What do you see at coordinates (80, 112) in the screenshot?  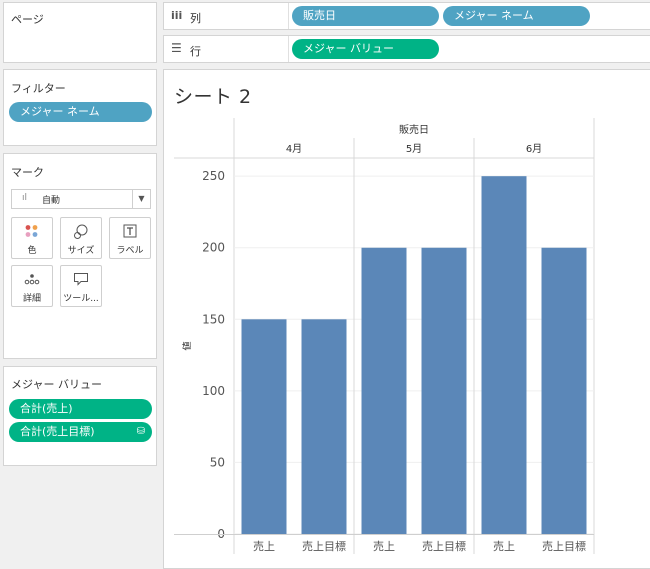 I see `filter-pill-measure-names: メジャー ネーム` at bounding box center [80, 112].